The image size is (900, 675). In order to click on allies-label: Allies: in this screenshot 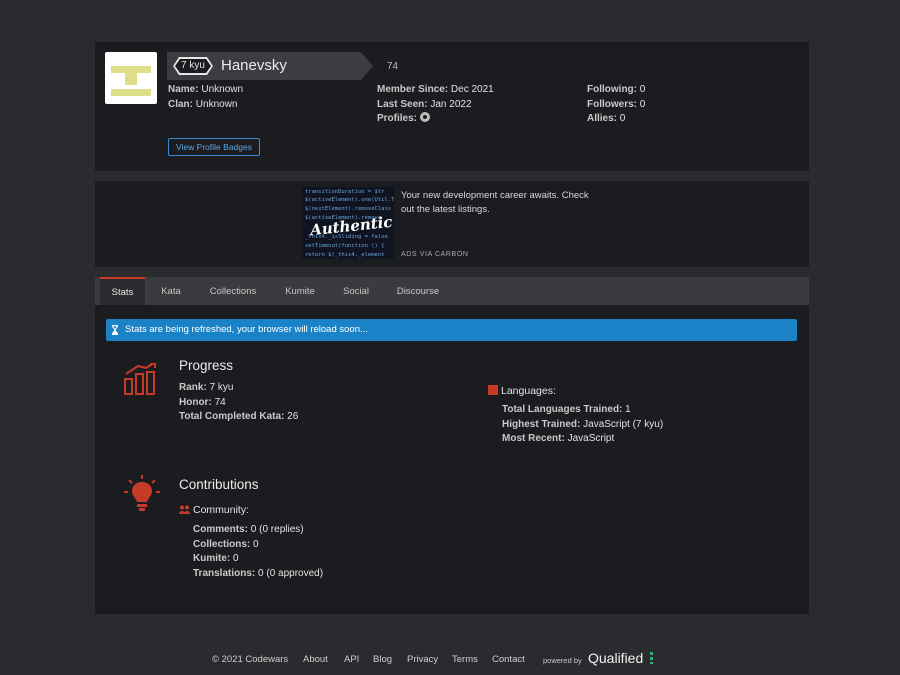, I will do `click(602, 118)`.